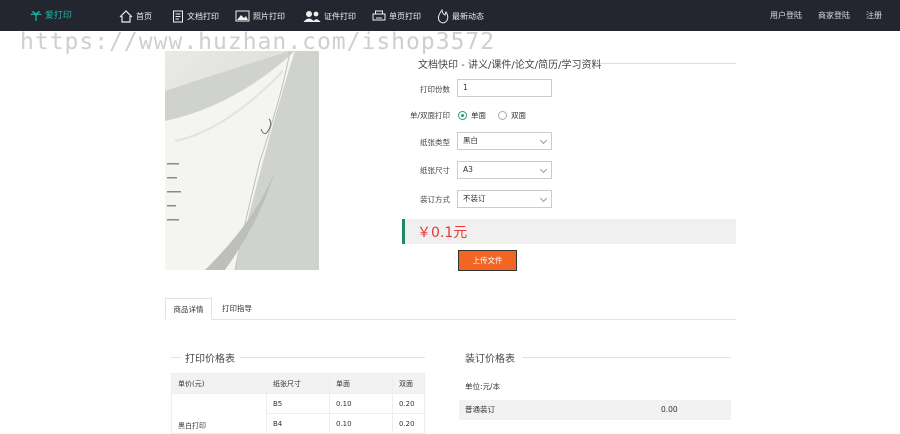  What do you see at coordinates (834, 15) in the screenshot?
I see `merchant-login-link: 商家登陆` at bounding box center [834, 15].